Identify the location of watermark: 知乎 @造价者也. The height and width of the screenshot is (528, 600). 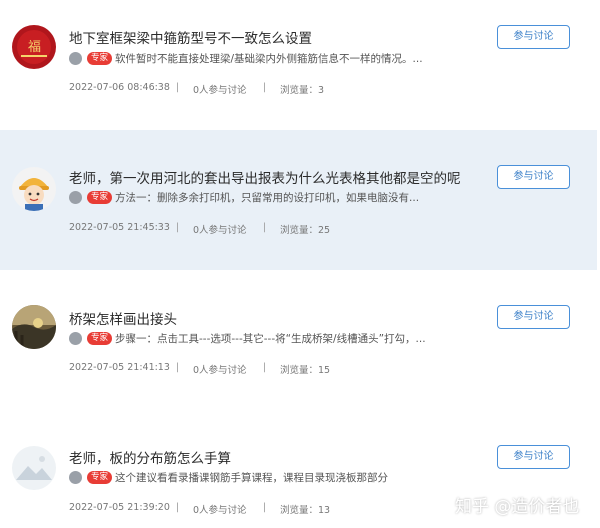
(517, 507).